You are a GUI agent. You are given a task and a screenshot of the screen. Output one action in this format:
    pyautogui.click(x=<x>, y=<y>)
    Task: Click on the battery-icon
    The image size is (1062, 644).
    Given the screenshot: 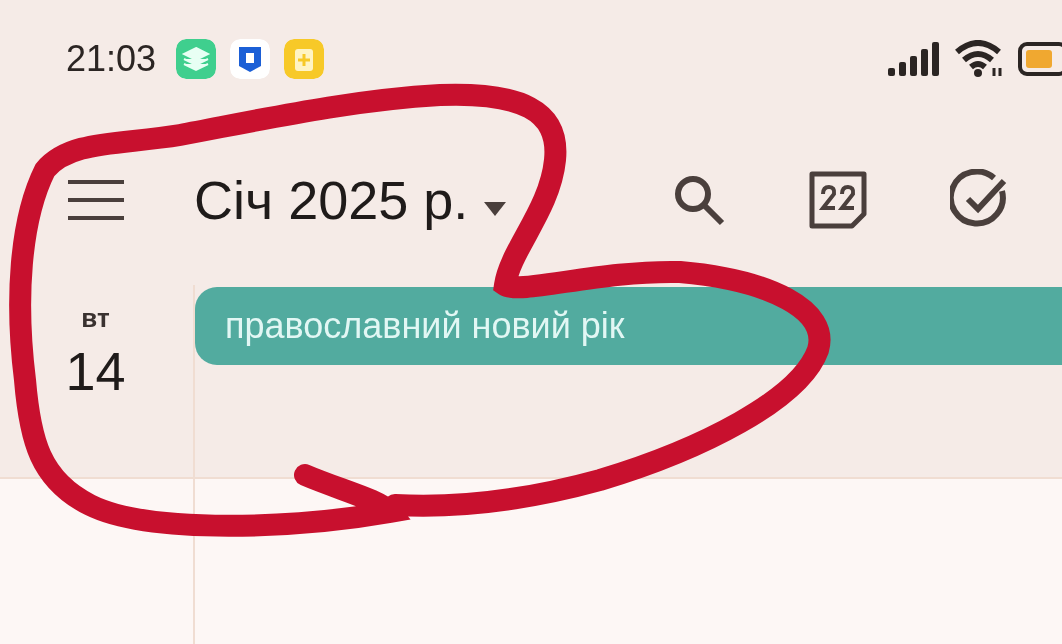 What is the action you would take?
    pyautogui.click(x=1040, y=58)
    